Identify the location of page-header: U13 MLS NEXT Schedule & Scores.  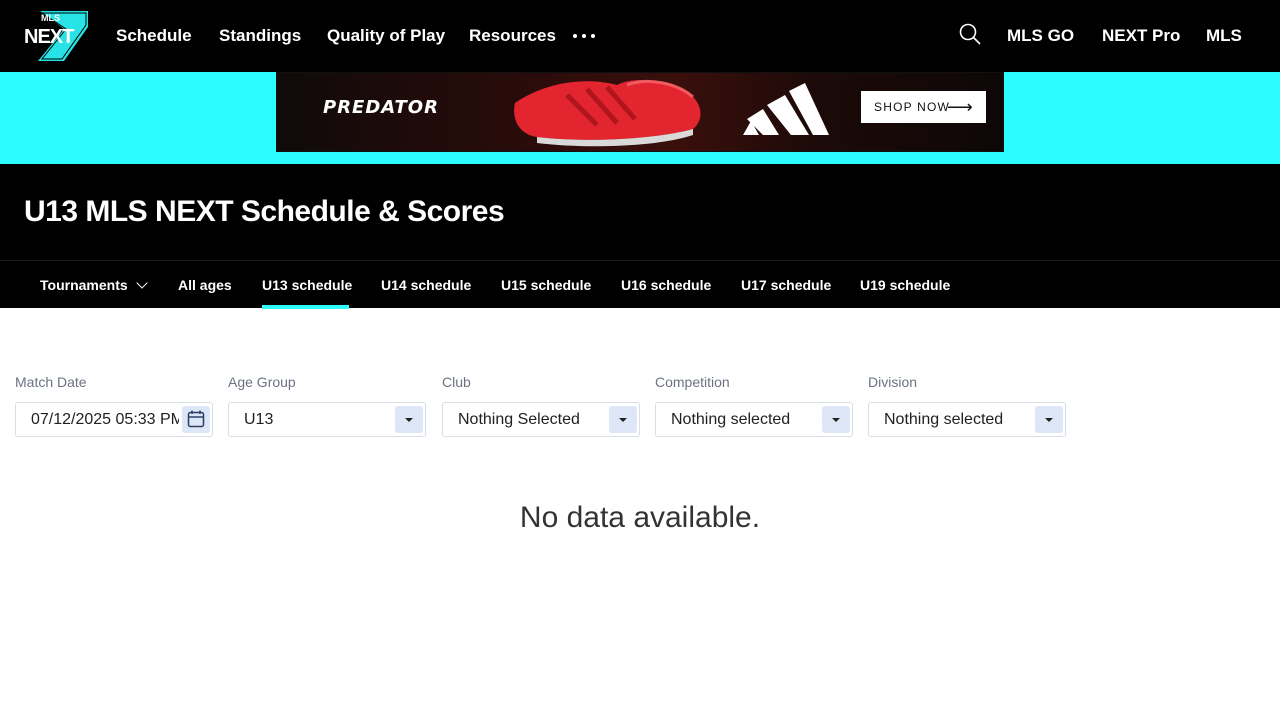
(640, 212).